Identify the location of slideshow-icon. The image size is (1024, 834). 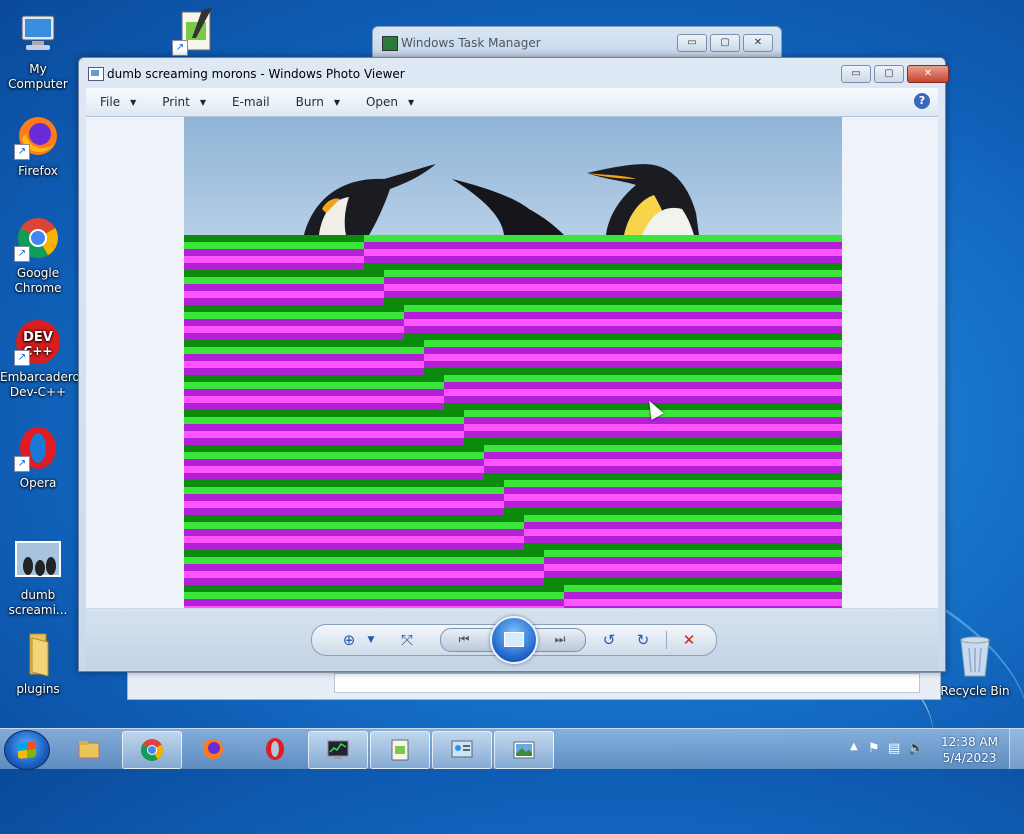
(514, 639).